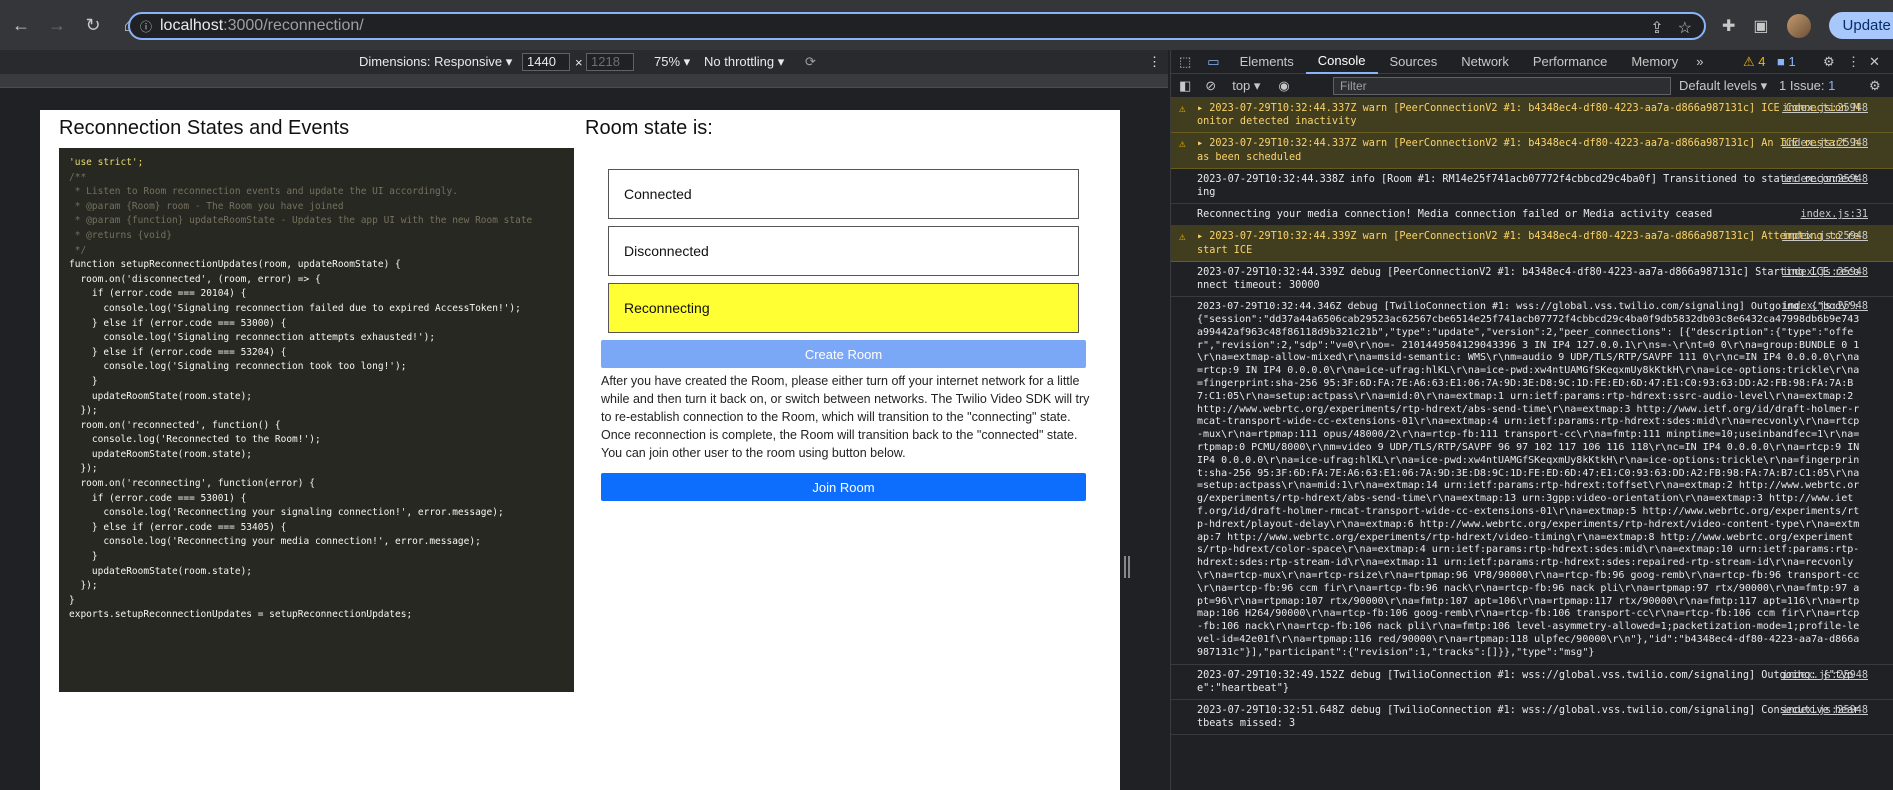 The image size is (1893, 790). What do you see at coordinates (192, 25) in the screenshot?
I see `url-host: localhost` at bounding box center [192, 25].